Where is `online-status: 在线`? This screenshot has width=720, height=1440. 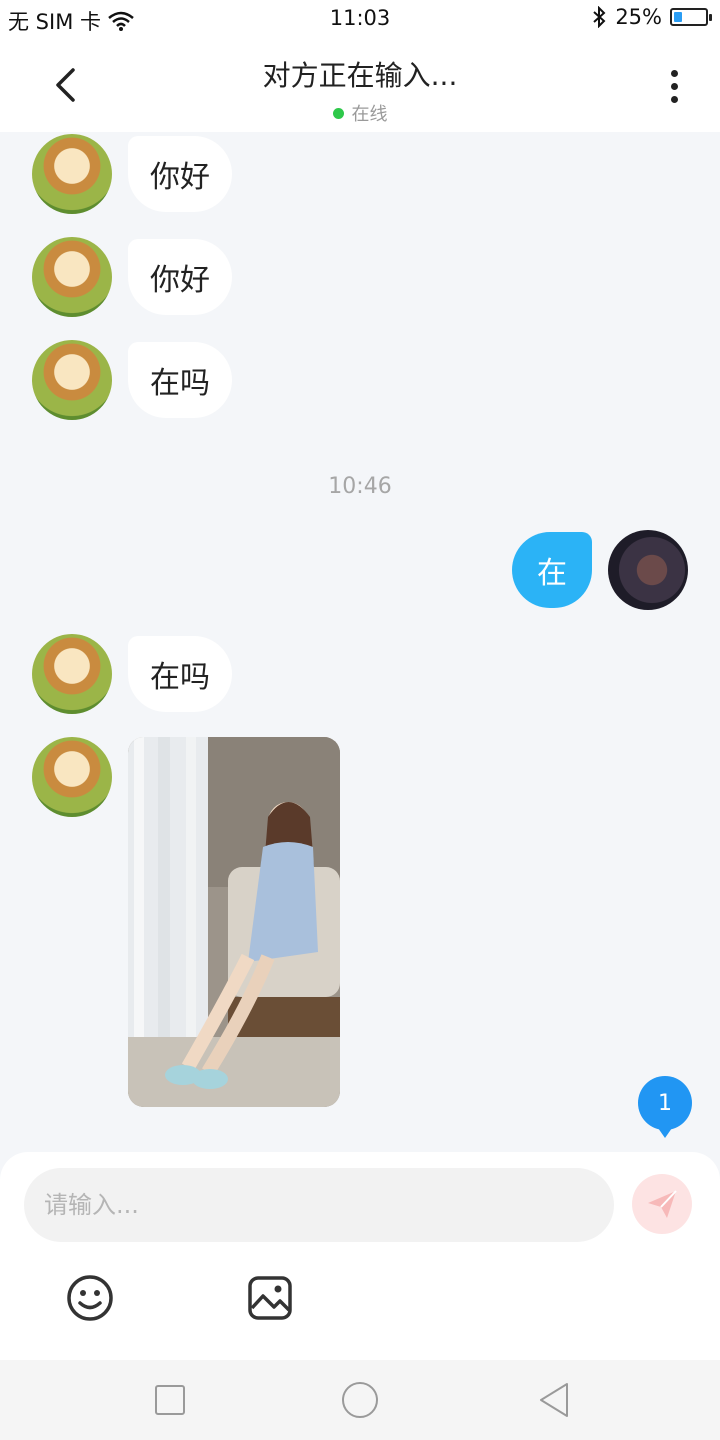 online-status: 在线 is located at coordinates (360, 113).